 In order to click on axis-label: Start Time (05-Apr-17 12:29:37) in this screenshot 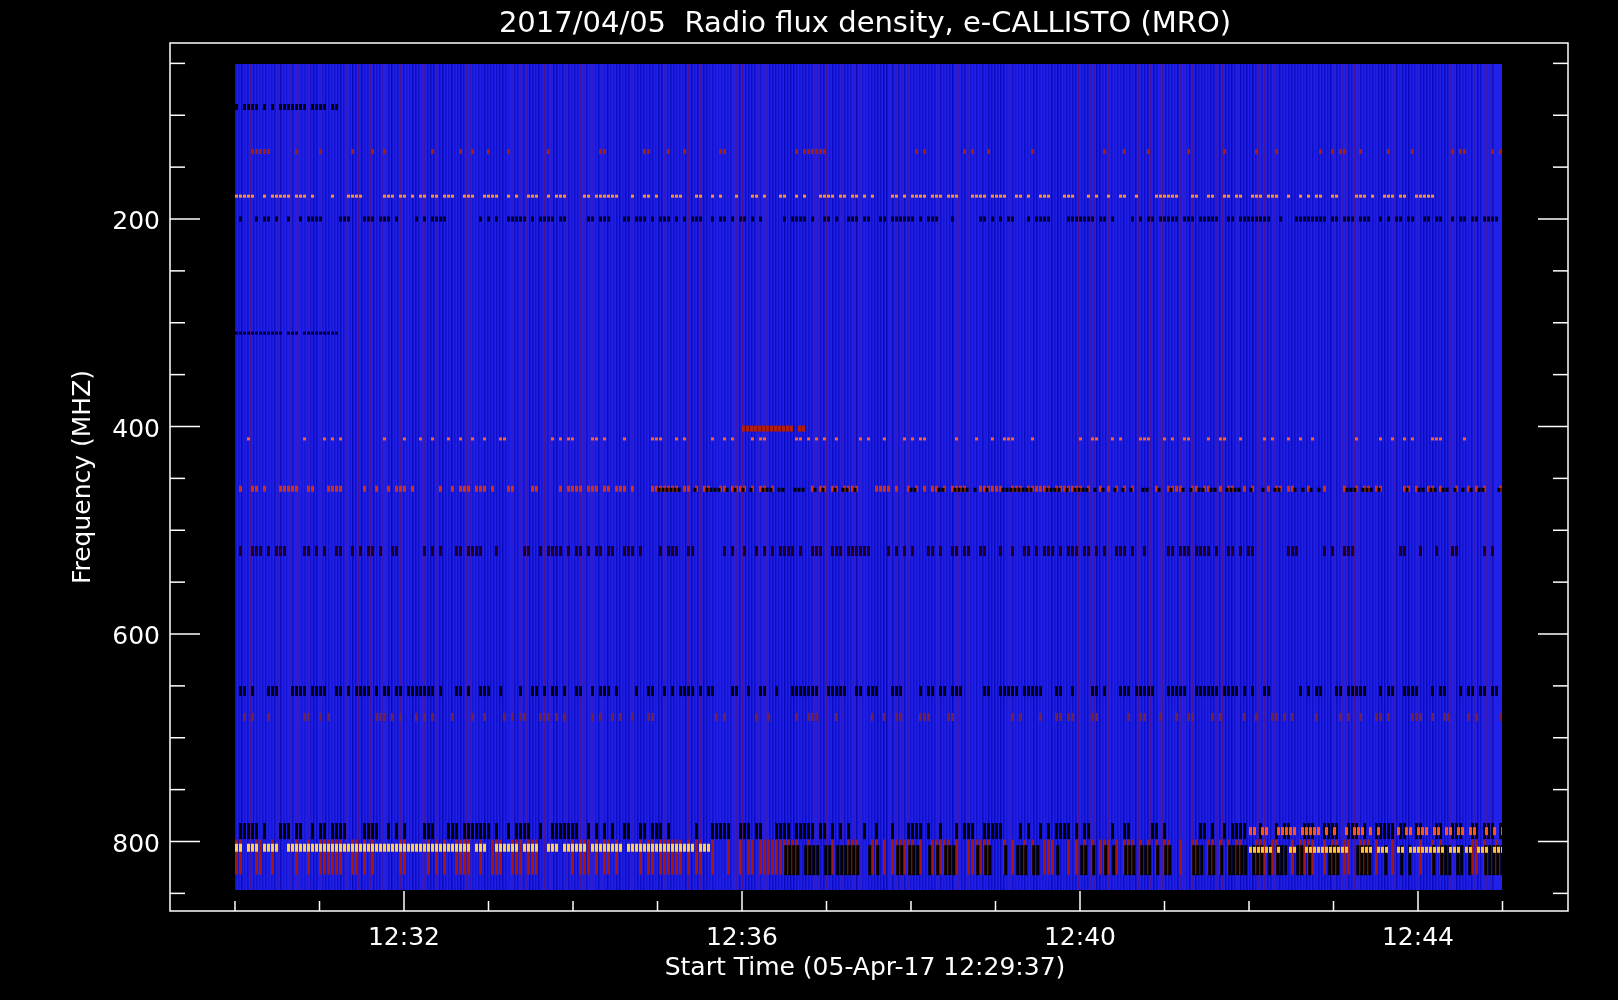, I will do `click(865, 966)`.